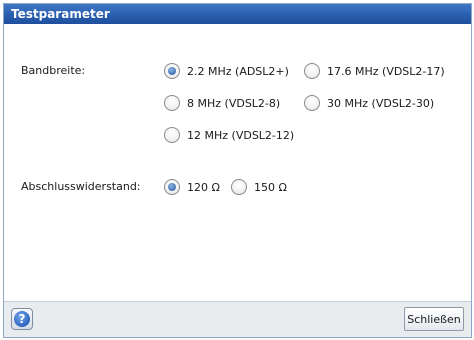 Image resolution: width=474 pixels, height=340 pixels. Describe the element at coordinates (53, 70) in the screenshot. I see `bandwidth-label: Bandbreite:` at that location.